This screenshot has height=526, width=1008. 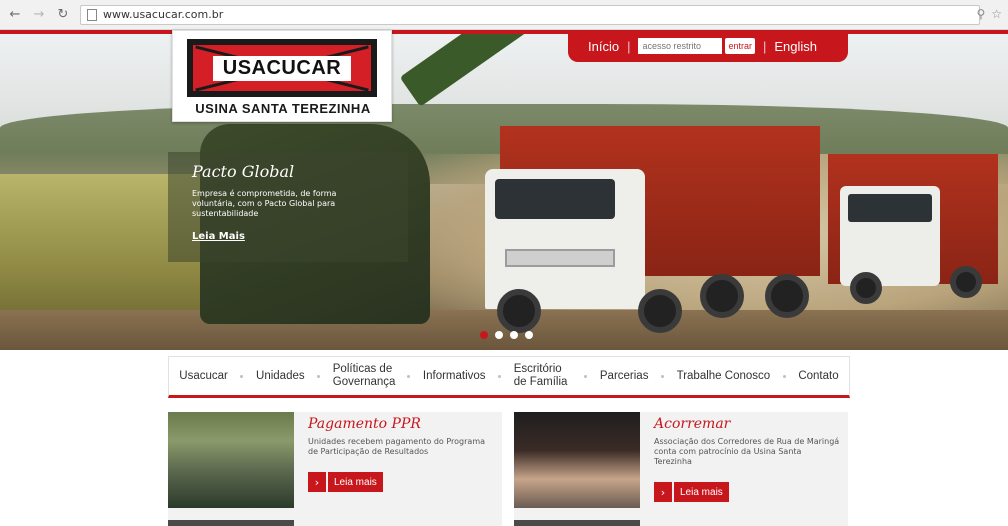 What do you see at coordinates (243, 171) in the screenshot?
I see `slide-title: Pacto Global` at bounding box center [243, 171].